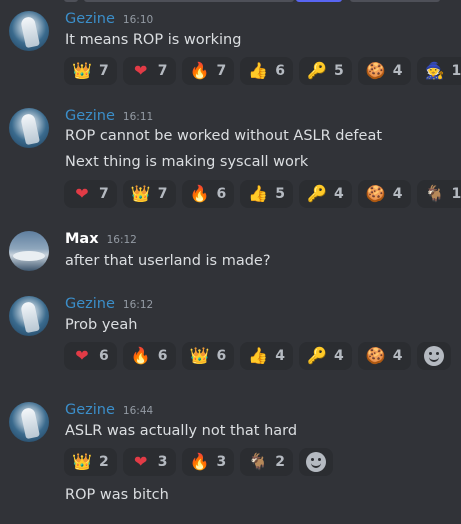 This screenshot has height=524, width=461. I want to click on reaction-heart: ❤ 6, so click(90, 356).